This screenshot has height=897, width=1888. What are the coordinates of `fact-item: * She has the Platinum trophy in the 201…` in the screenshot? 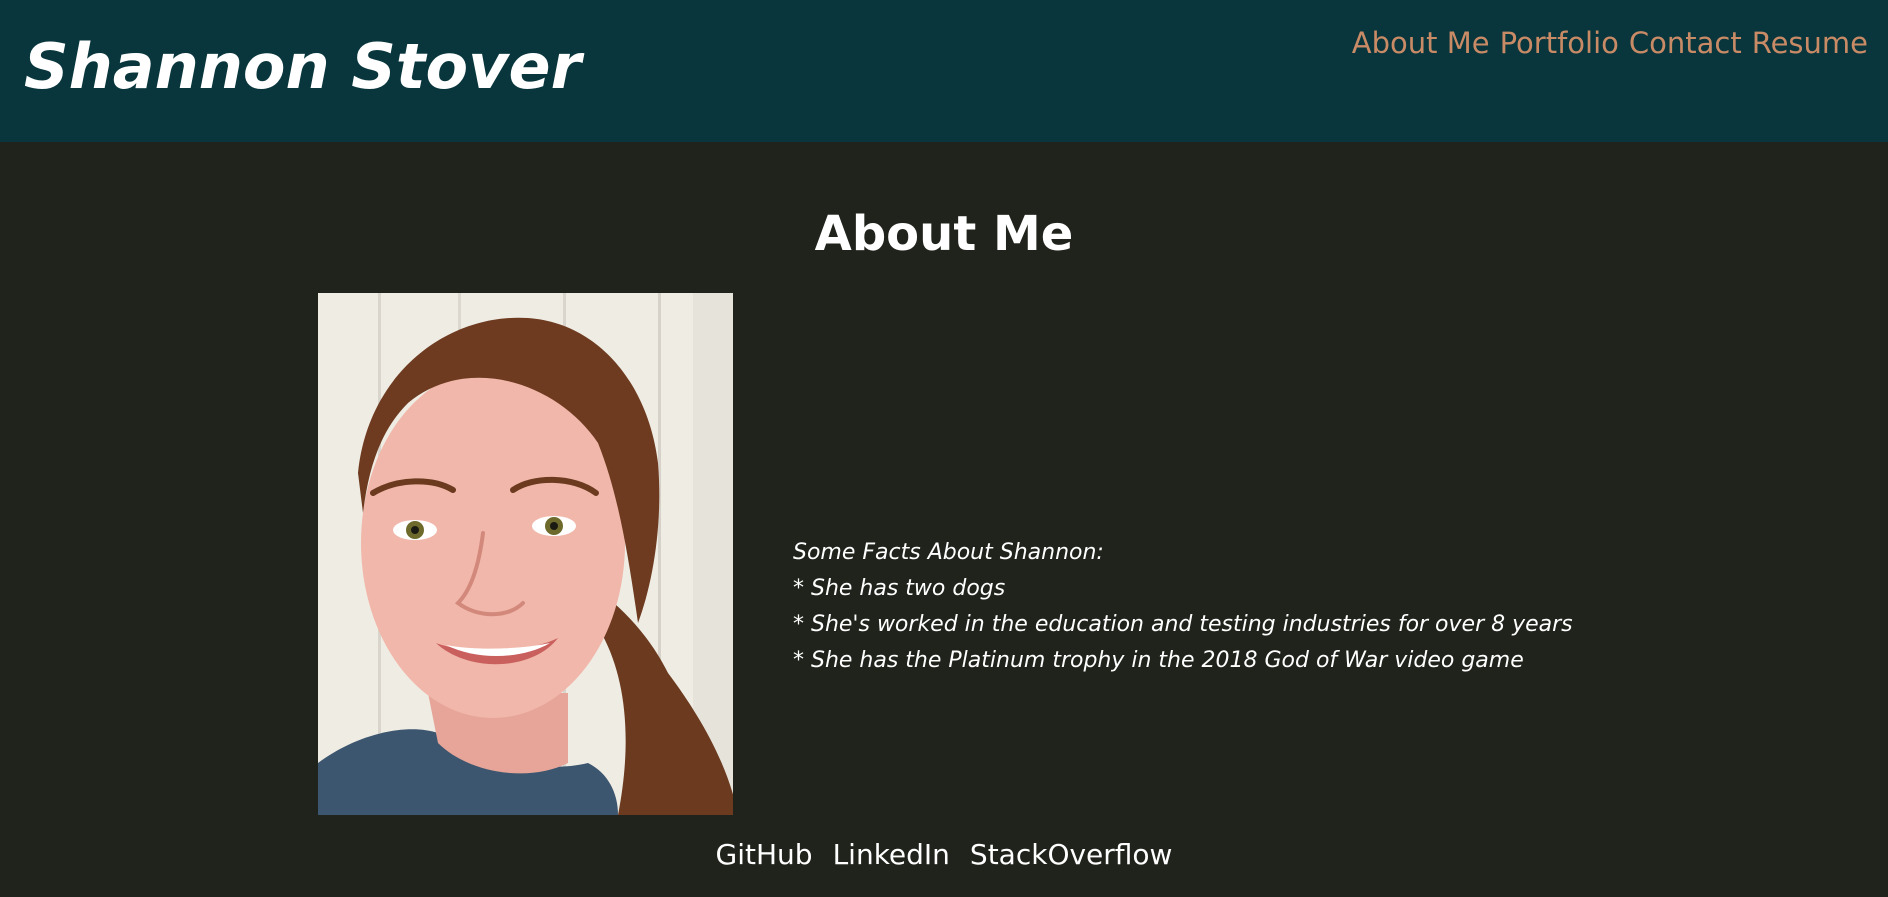 It's located at (1158, 660).